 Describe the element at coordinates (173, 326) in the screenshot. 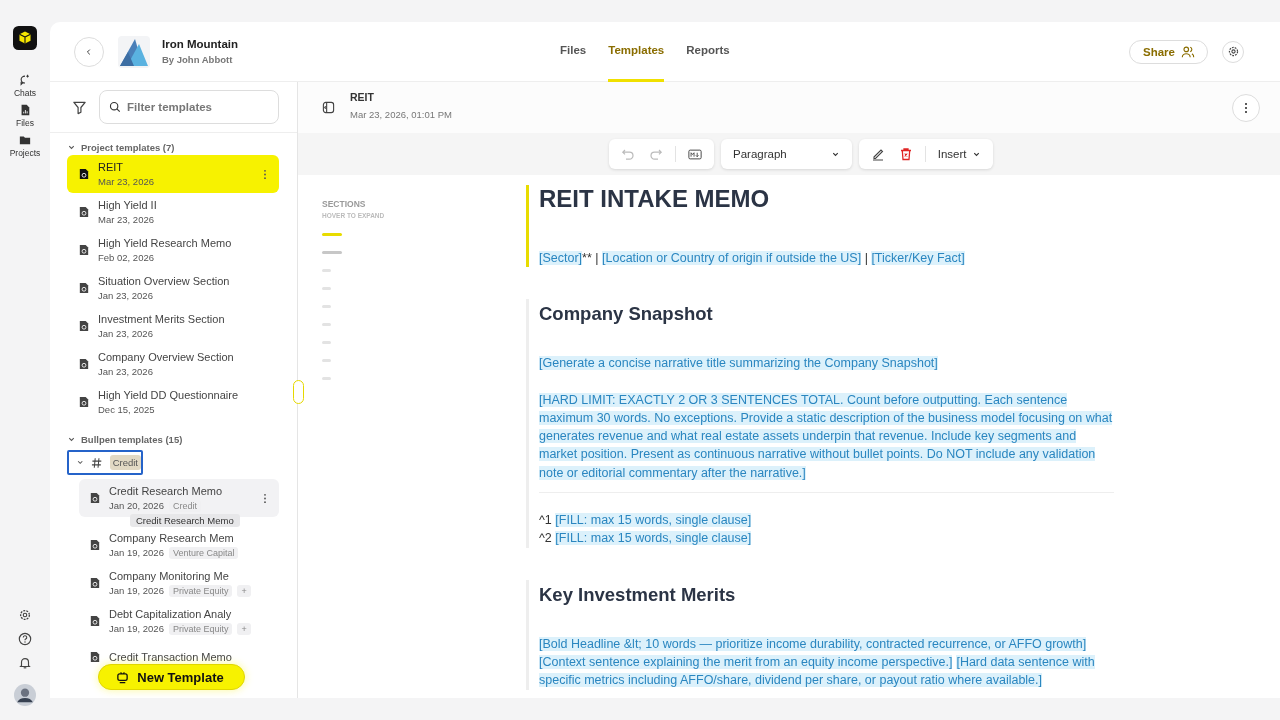

I see `template-item: Investment Merits Section Jan 23, 2026` at that location.